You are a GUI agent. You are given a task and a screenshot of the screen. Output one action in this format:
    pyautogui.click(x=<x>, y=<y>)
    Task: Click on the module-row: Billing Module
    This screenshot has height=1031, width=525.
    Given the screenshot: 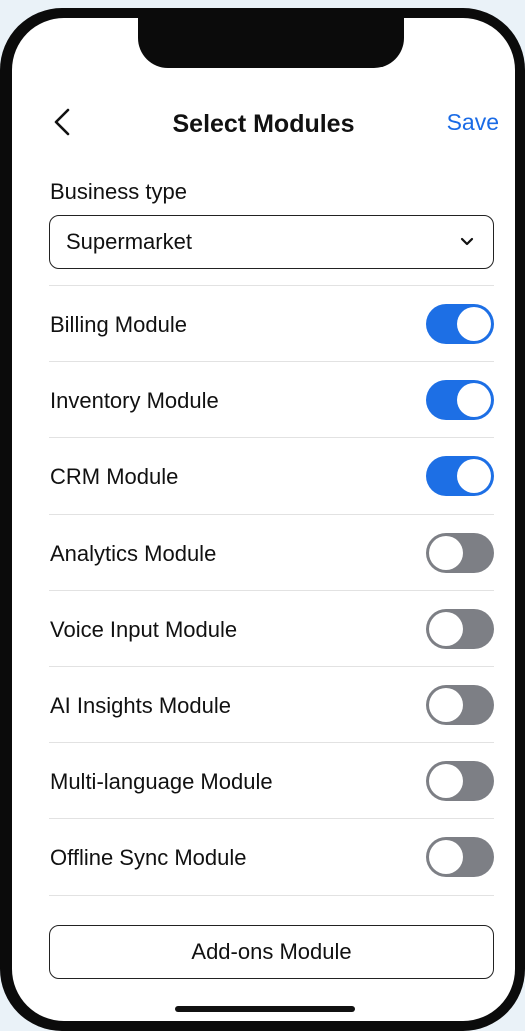 What is the action you would take?
    pyautogui.click(x=263, y=324)
    